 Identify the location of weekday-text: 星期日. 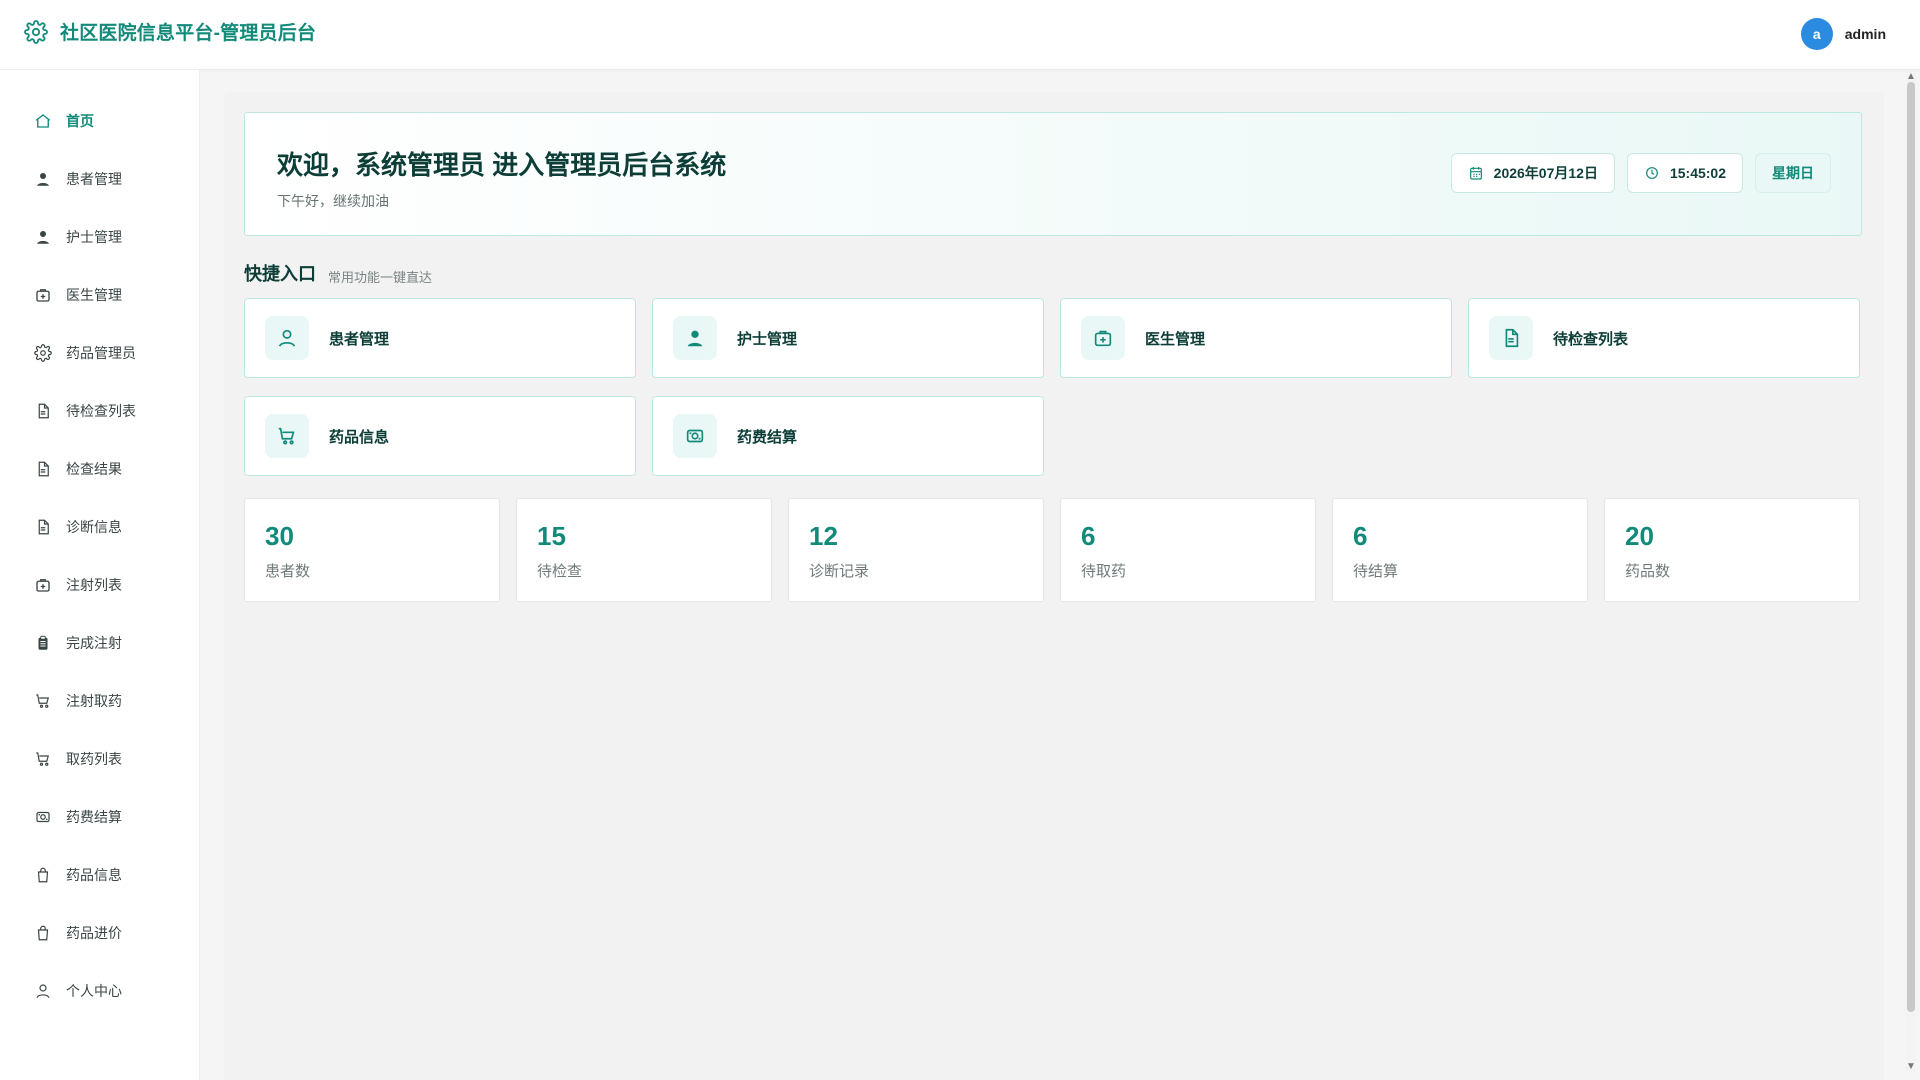
(1793, 173).